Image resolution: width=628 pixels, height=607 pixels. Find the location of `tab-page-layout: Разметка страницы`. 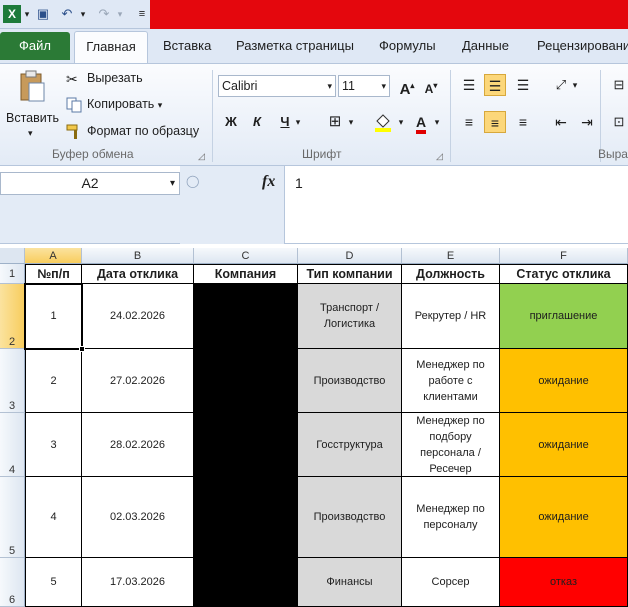

tab-page-layout: Разметка страницы is located at coordinates (295, 45).